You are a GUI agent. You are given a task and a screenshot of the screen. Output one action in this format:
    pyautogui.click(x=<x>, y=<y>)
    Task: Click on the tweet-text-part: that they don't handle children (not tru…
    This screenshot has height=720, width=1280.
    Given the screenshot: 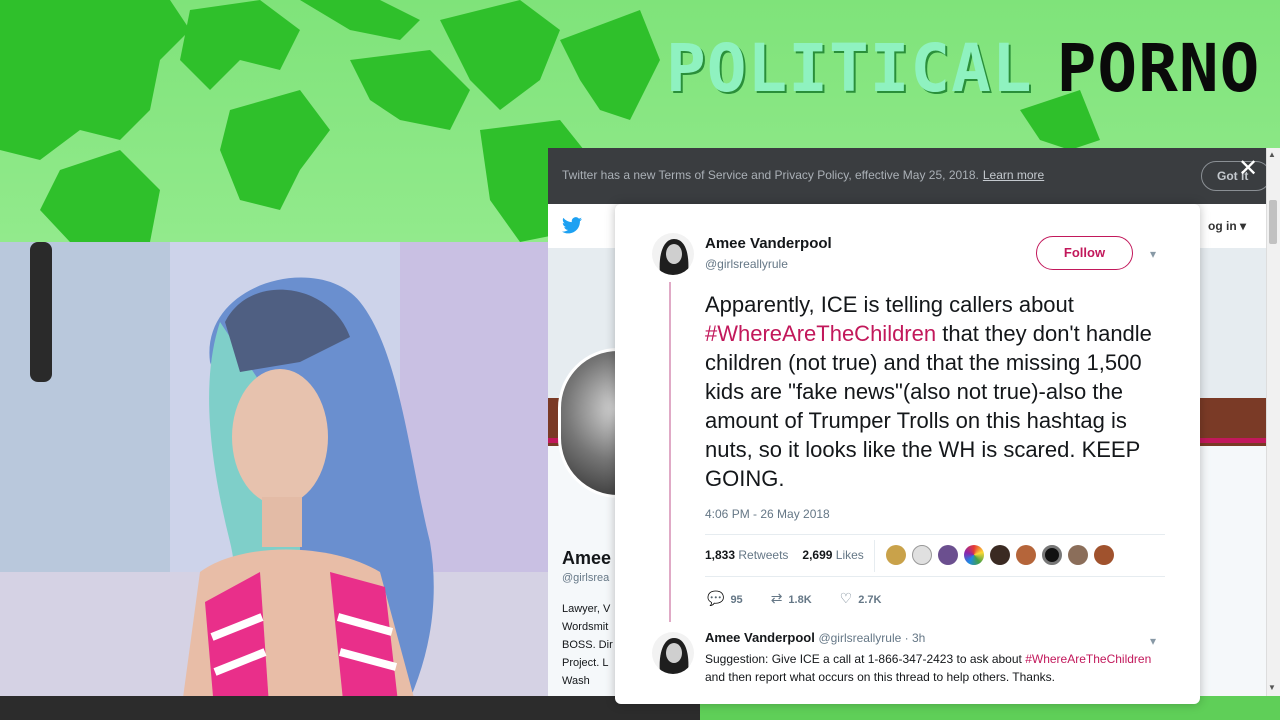 What is the action you would take?
    pyautogui.click(x=928, y=406)
    